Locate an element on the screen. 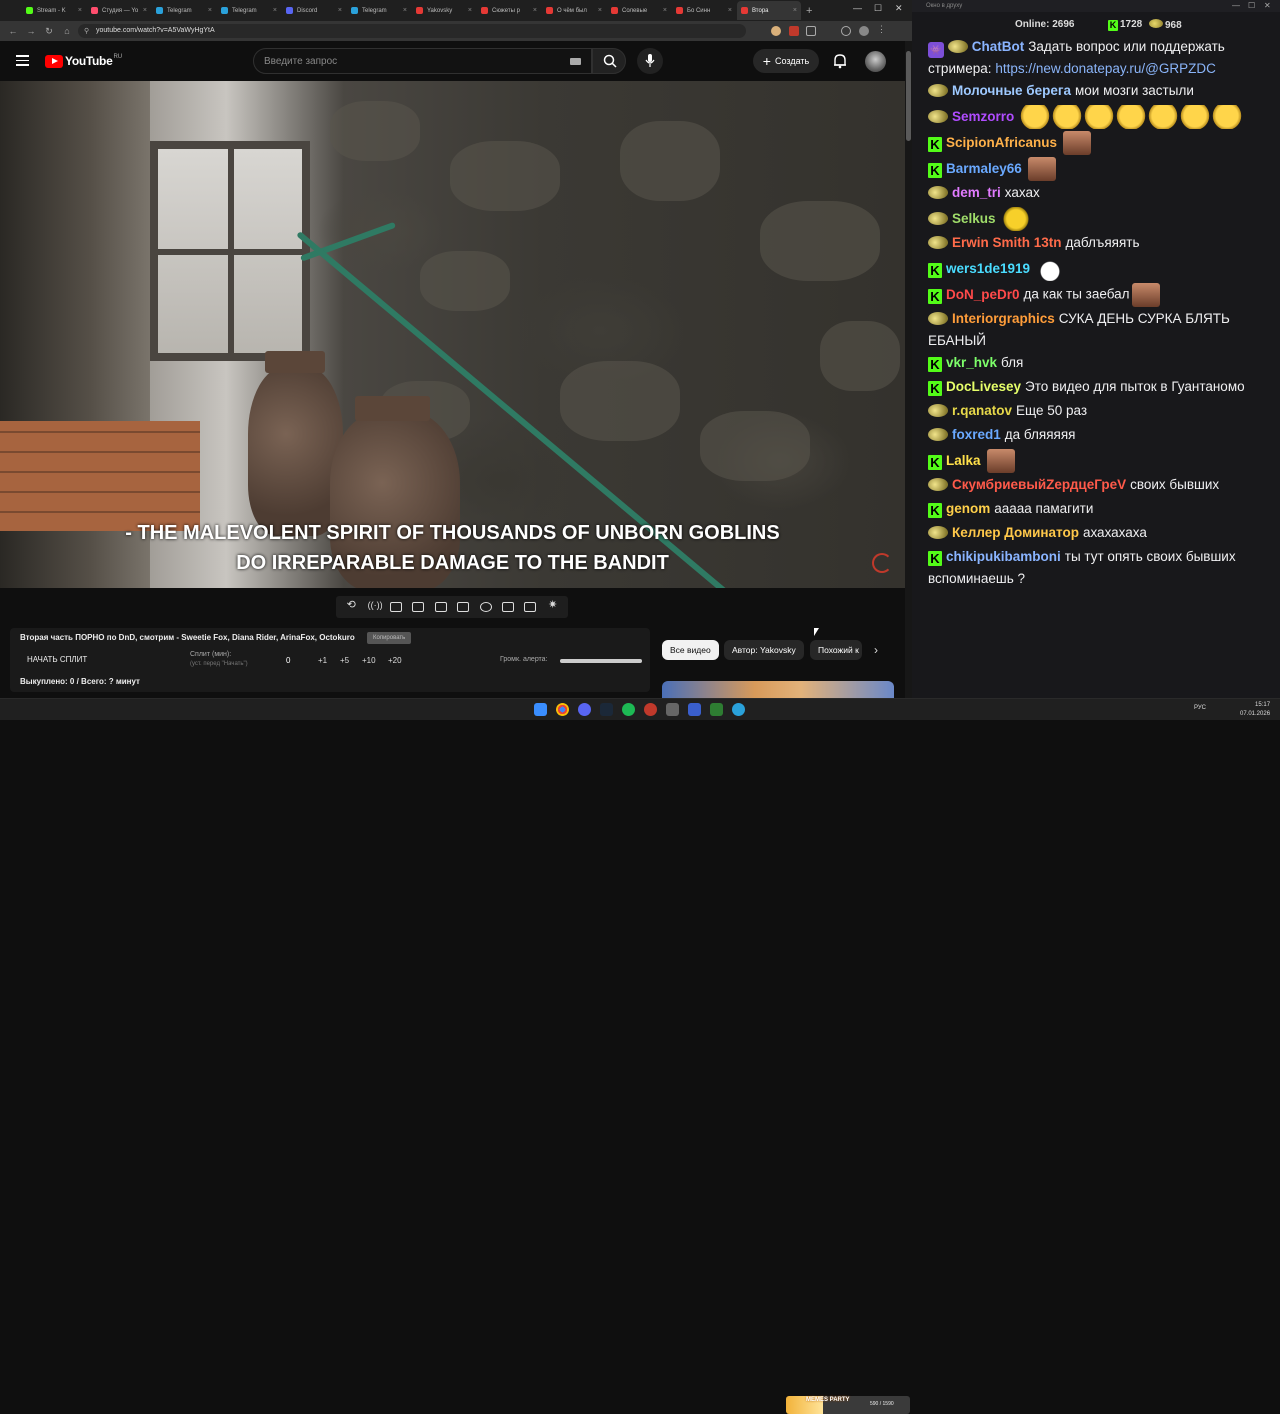 This screenshot has width=1280, height=1414. subtitles-icon is located at coordinates (463, 607).